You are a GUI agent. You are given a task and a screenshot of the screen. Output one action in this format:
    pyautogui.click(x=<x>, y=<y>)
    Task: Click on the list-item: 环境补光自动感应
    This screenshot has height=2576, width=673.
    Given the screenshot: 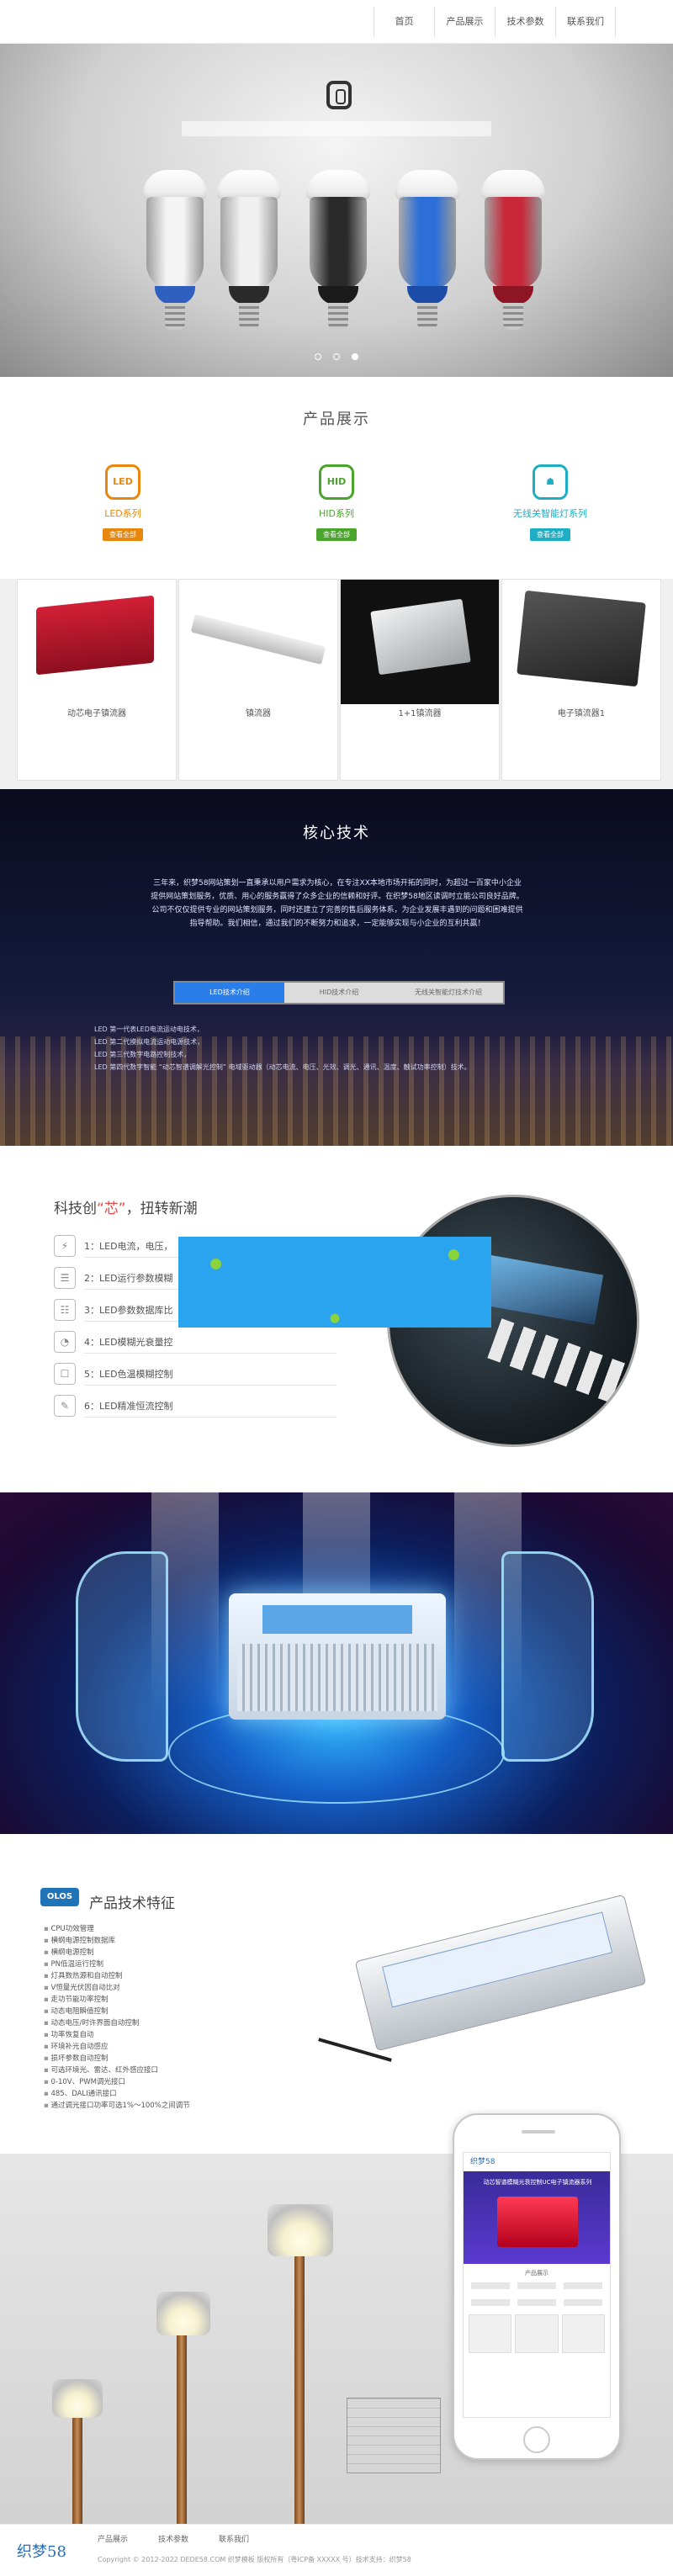 What is the action you would take?
    pyautogui.click(x=117, y=2047)
    